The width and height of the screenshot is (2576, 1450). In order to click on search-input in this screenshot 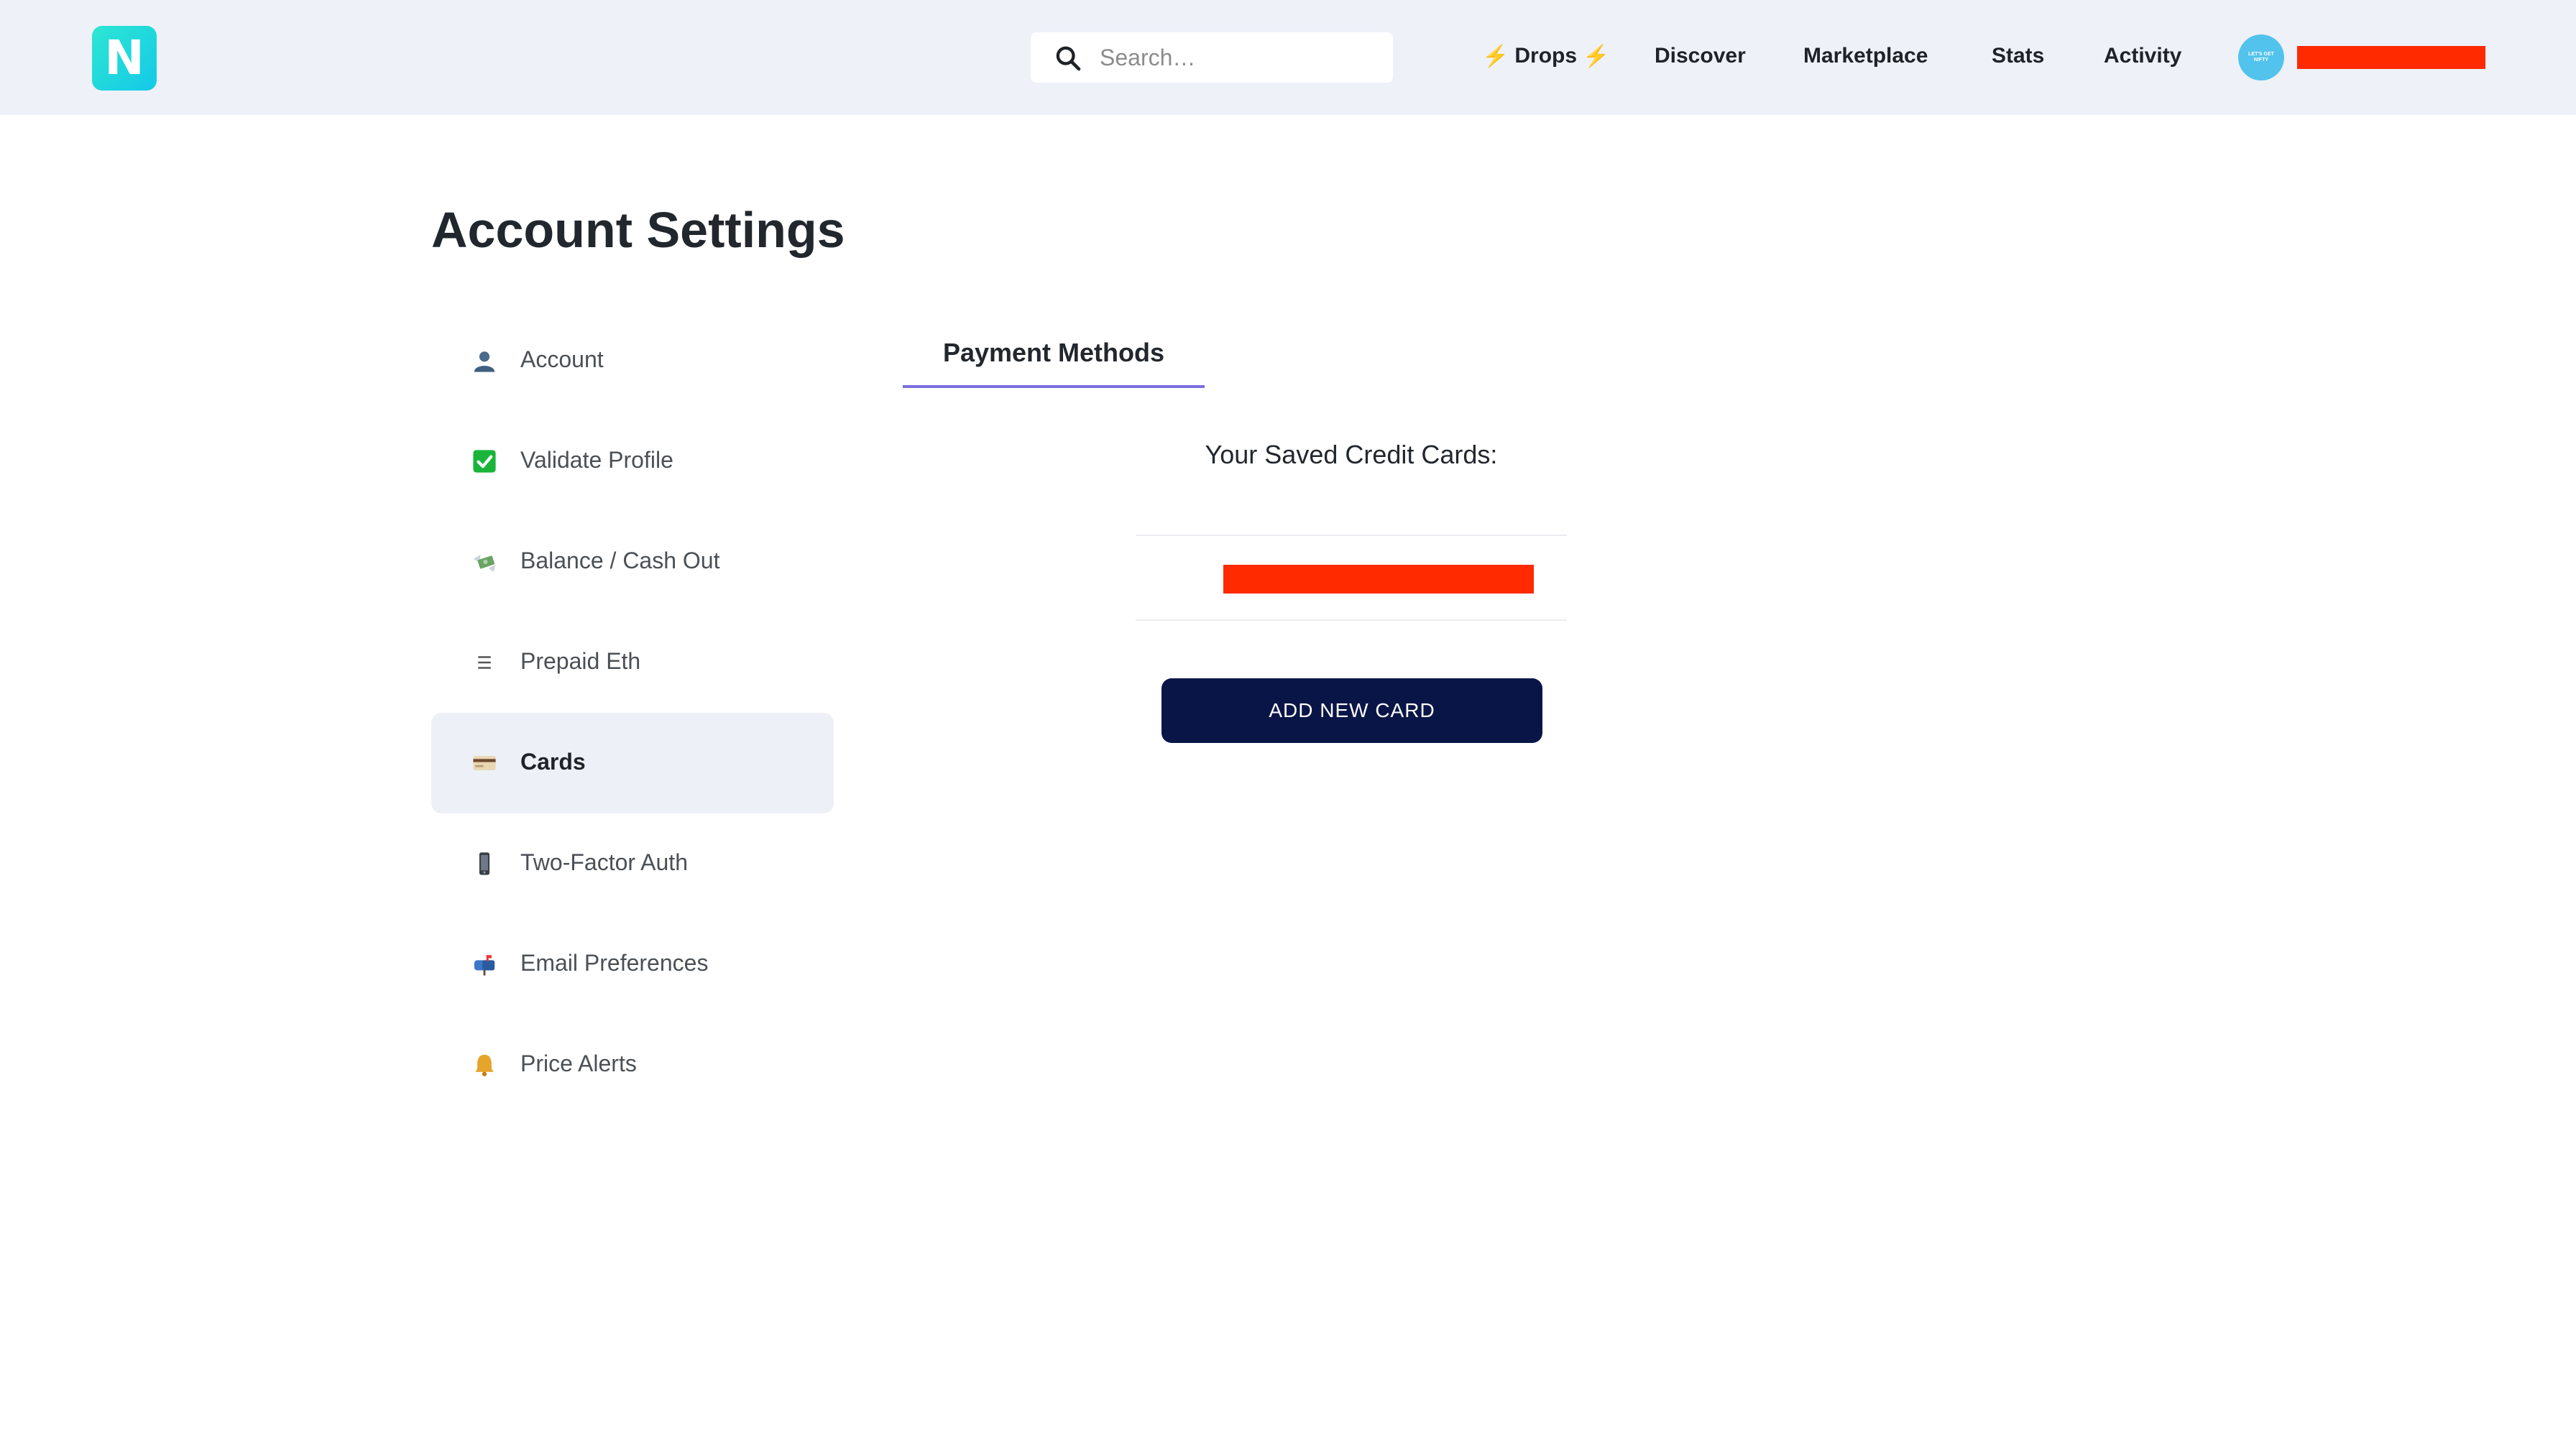, I will do `click(1240, 57)`.